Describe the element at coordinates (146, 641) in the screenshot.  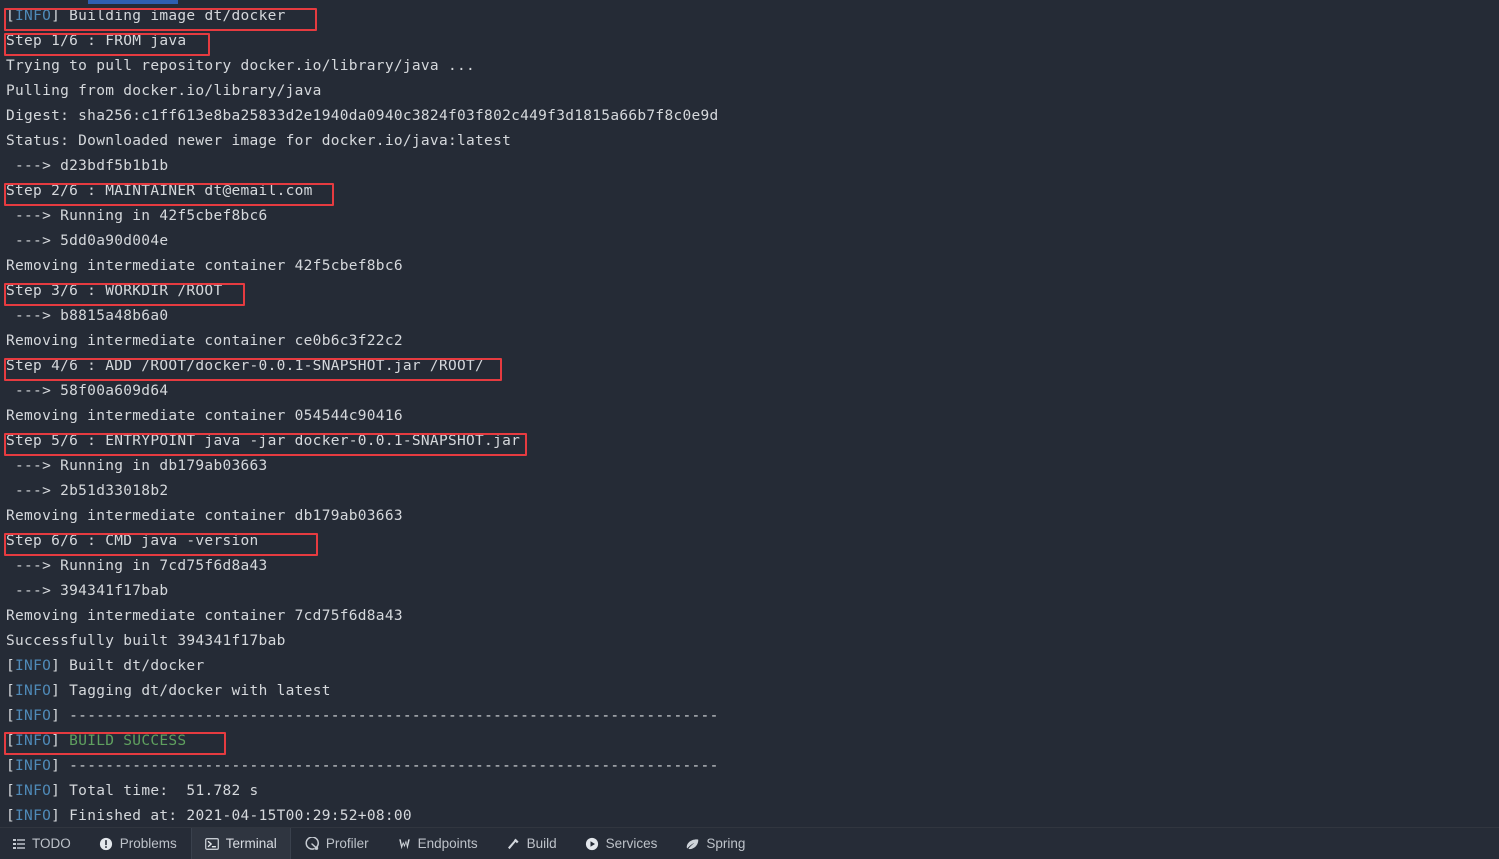
I see `terminal-text-segment: Successfully built 394341f17bab` at that location.